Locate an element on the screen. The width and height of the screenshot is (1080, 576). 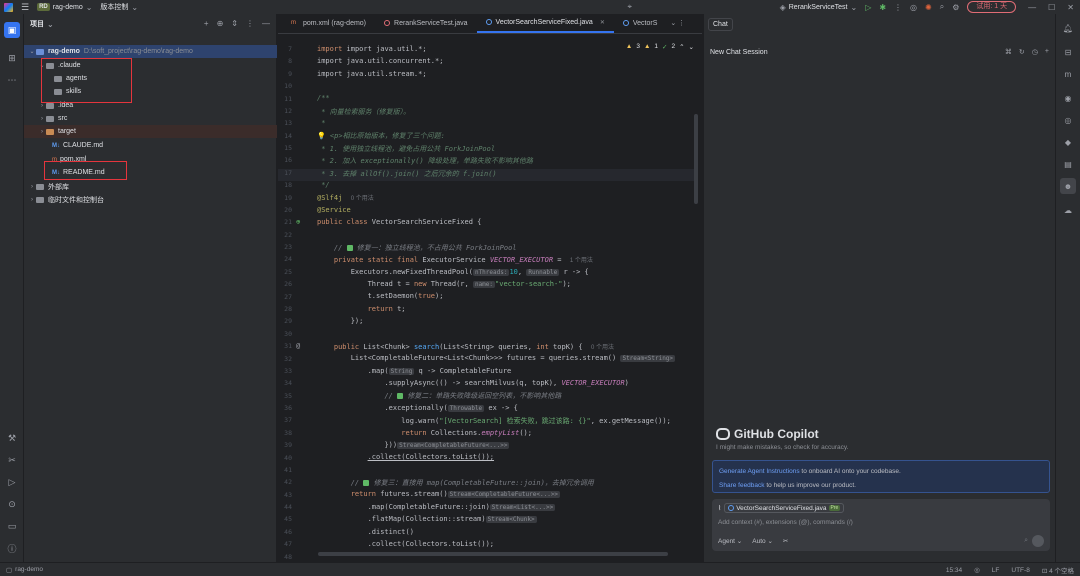
status-bar: ▢ rag-demo 15:34 ◎ LF UTF-8 ⊡ 4 个空格 is located at coordinates (540, 569).